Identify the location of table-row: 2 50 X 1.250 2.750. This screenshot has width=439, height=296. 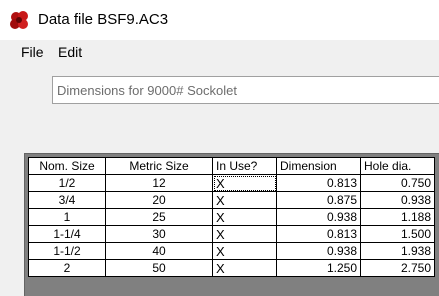
(231, 268).